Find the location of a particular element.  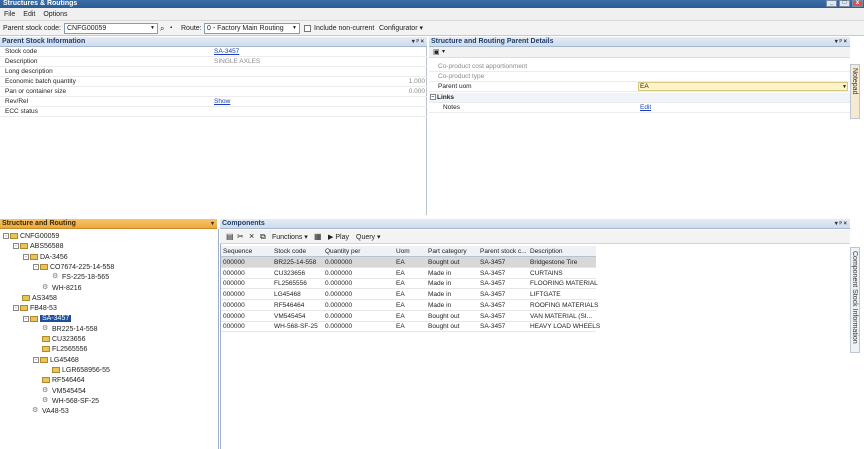

tree-node: - CO7674-225-14-558 is located at coordinates (73, 268).